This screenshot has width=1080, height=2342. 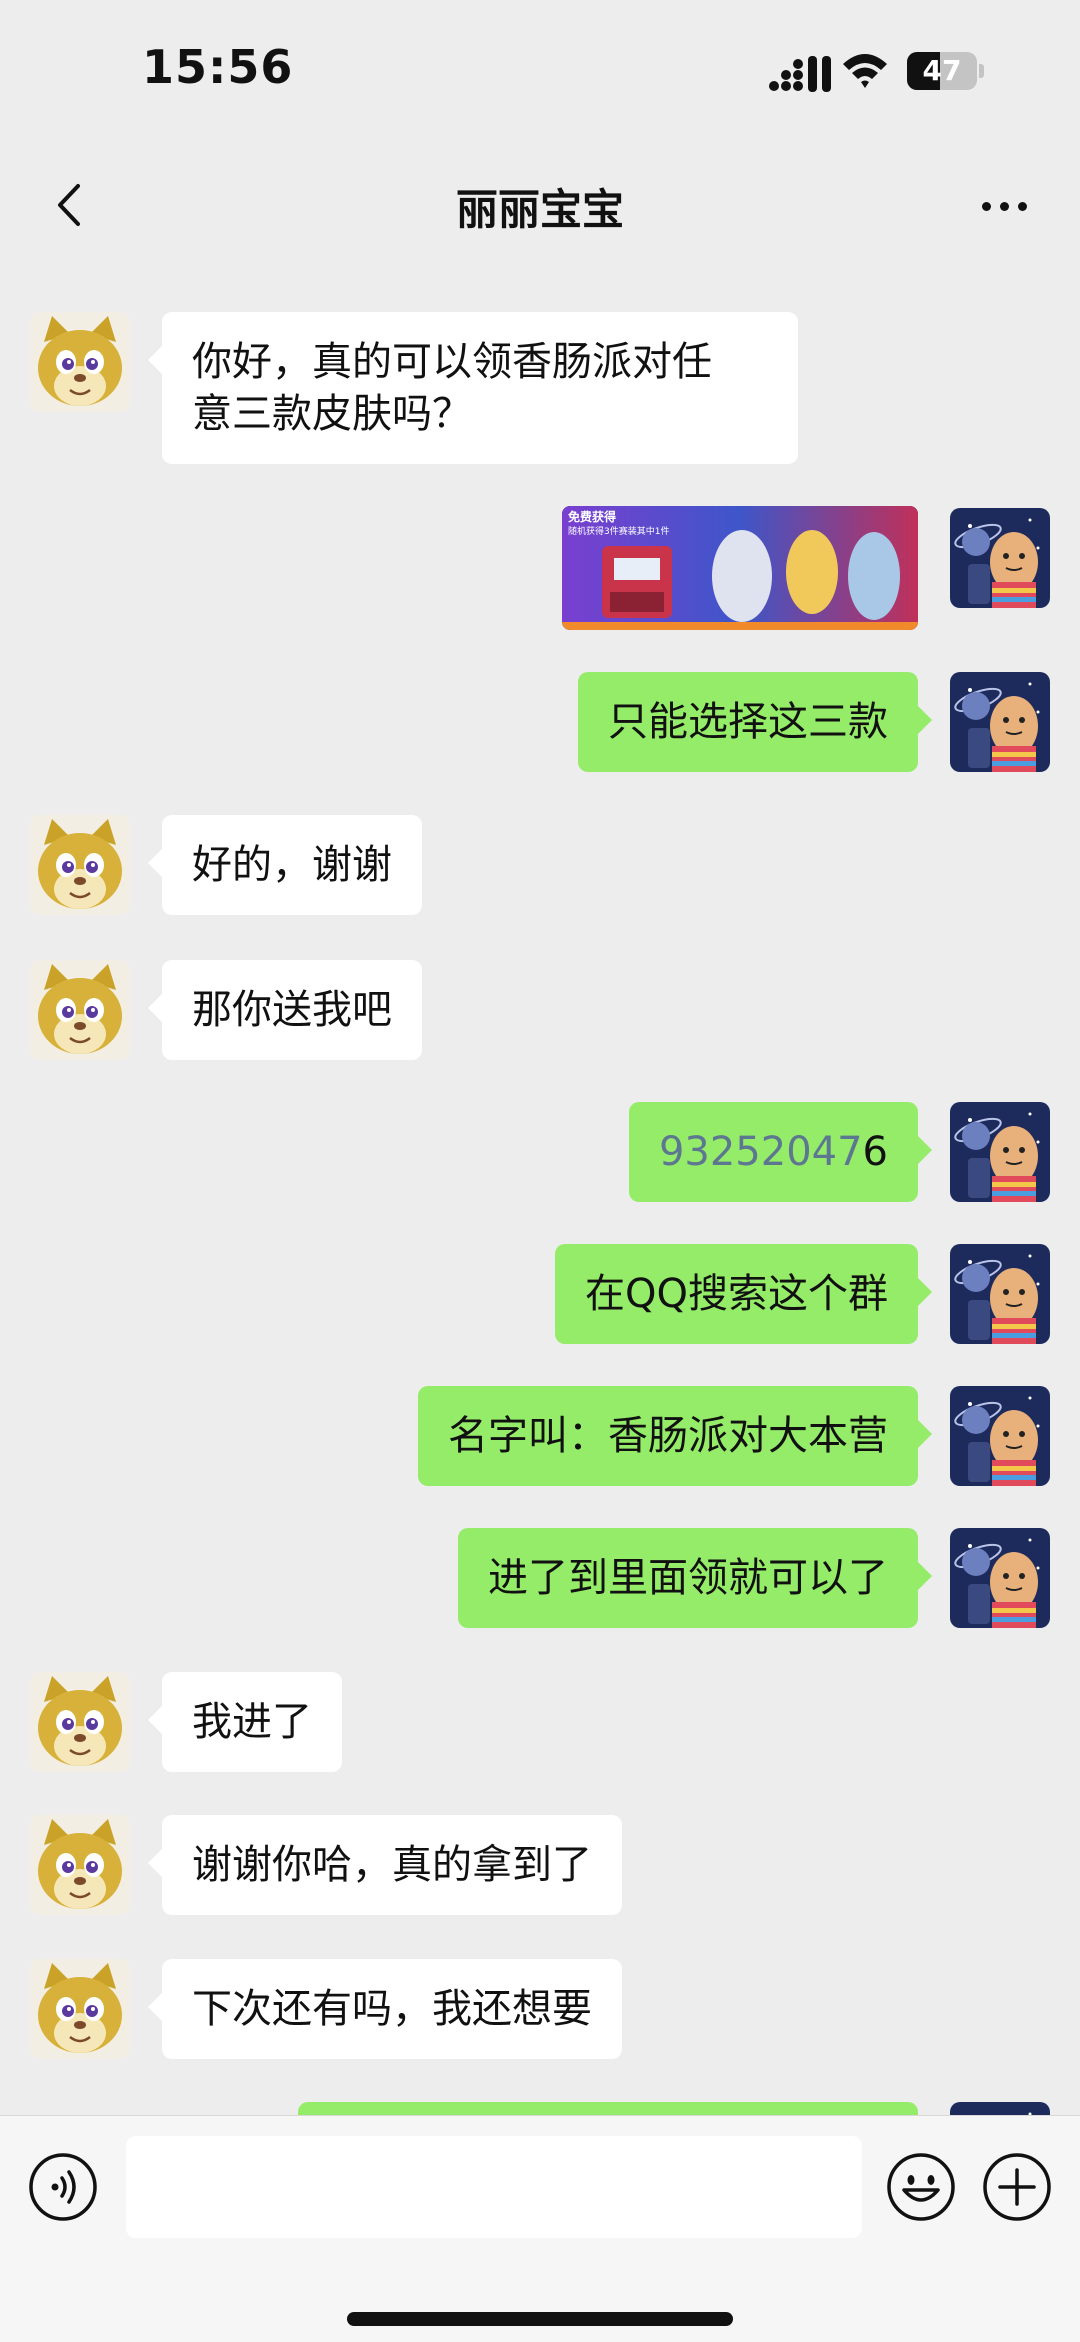 What do you see at coordinates (69, 205) in the screenshot?
I see `back-arrow-icon` at bounding box center [69, 205].